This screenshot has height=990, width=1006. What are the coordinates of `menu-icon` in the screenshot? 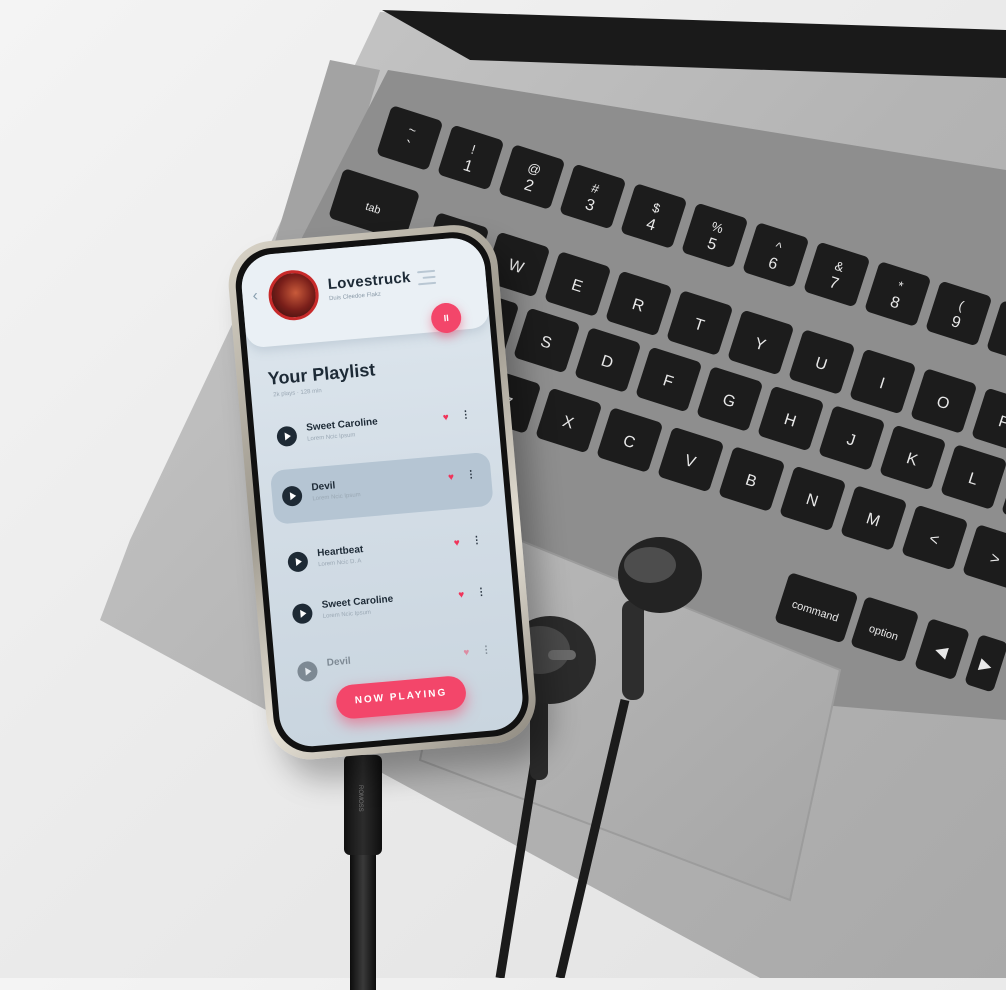 It's located at (427, 279).